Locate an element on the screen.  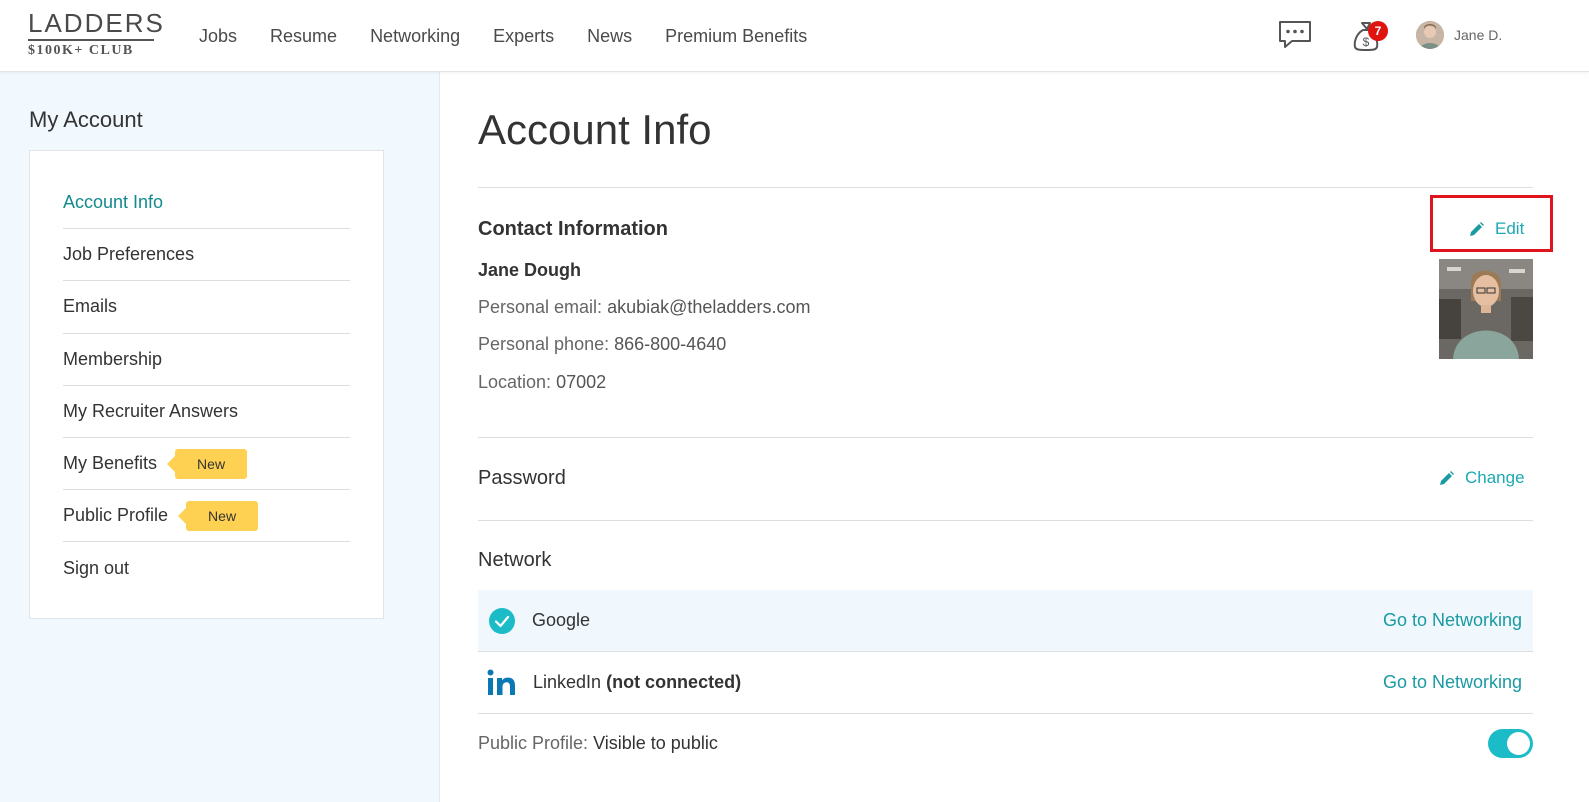
ladders-logo: LADDERS $100K+ CLUB is located at coordinates (96, 34).